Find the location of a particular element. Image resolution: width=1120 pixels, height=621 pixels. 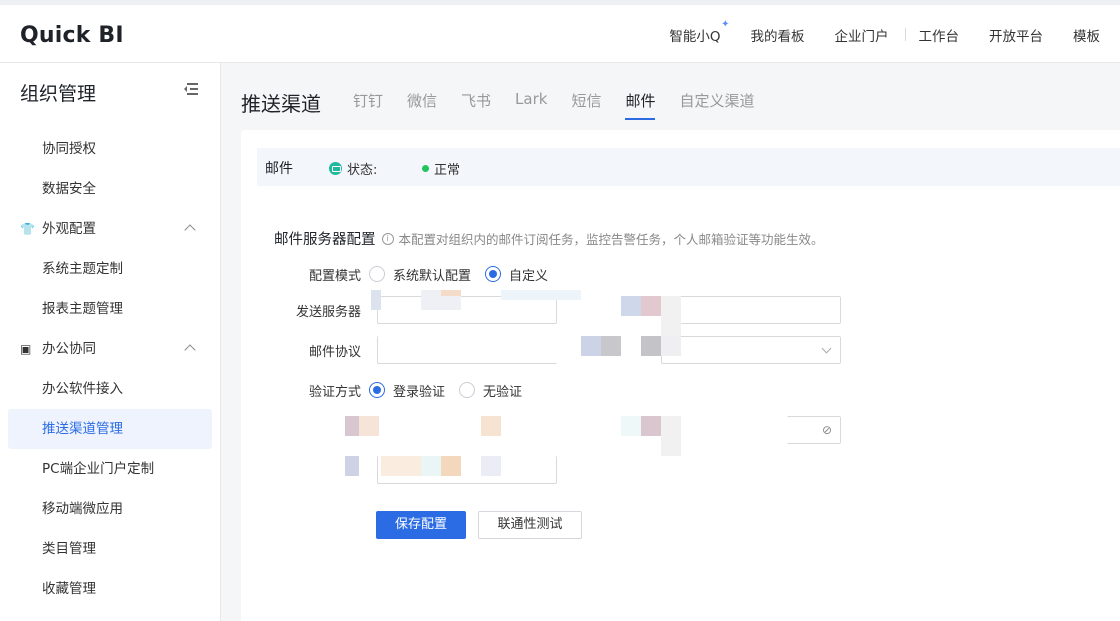

password-input: ⊘ is located at coordinates (814, 430).